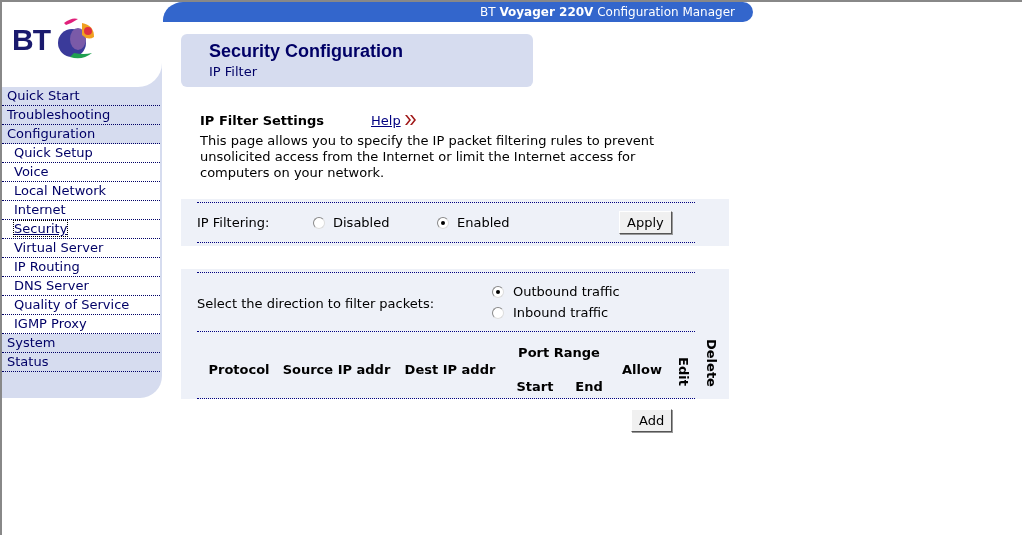  What do you see at coordinates (458, 12) in the screenshot?
I see `header-bar: BT Voyager 220V Configuration Manager` at bounding box center [458, 12].